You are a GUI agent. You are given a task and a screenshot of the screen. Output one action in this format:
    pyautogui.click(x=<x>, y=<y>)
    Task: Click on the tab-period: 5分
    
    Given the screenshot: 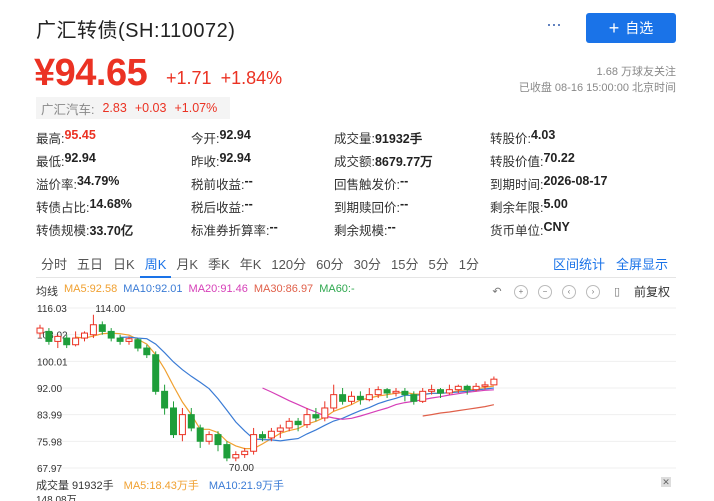 What is the action you would take?
    pyautogui.click(x=439, y=266)
    